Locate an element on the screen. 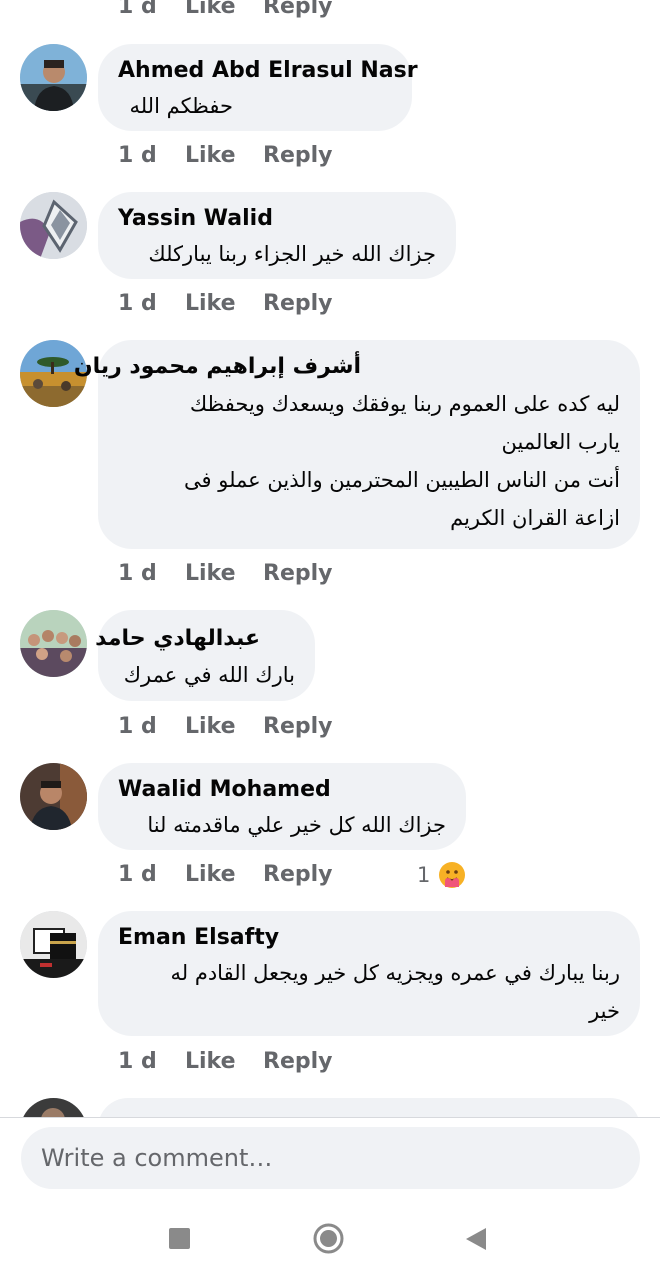 Image resolution: width=660 pixels, height=1280 pixels. reaction-summary: 1 is located at coordinates (423, 875).